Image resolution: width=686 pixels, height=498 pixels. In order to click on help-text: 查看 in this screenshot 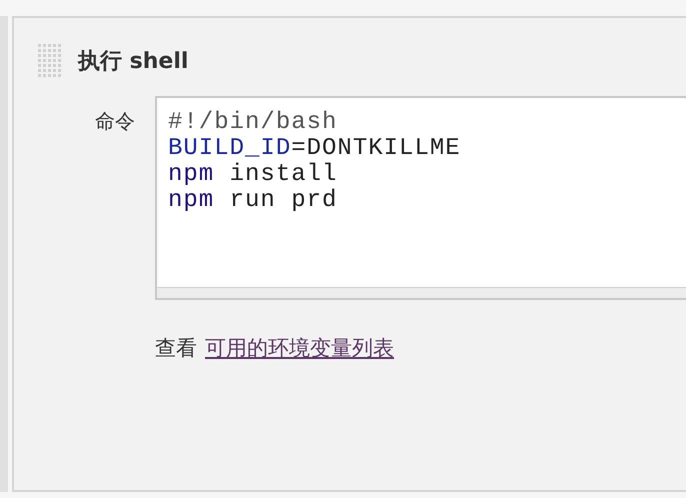, I will do `click(176, 348)`.